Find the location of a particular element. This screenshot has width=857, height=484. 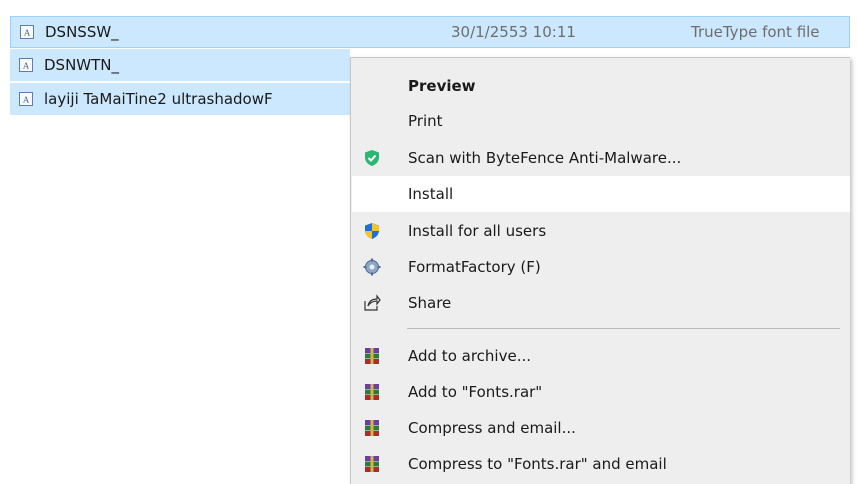

file-row: A layiji TaMaiTine2 ultrashadowF is located at coordinates (180, 99).